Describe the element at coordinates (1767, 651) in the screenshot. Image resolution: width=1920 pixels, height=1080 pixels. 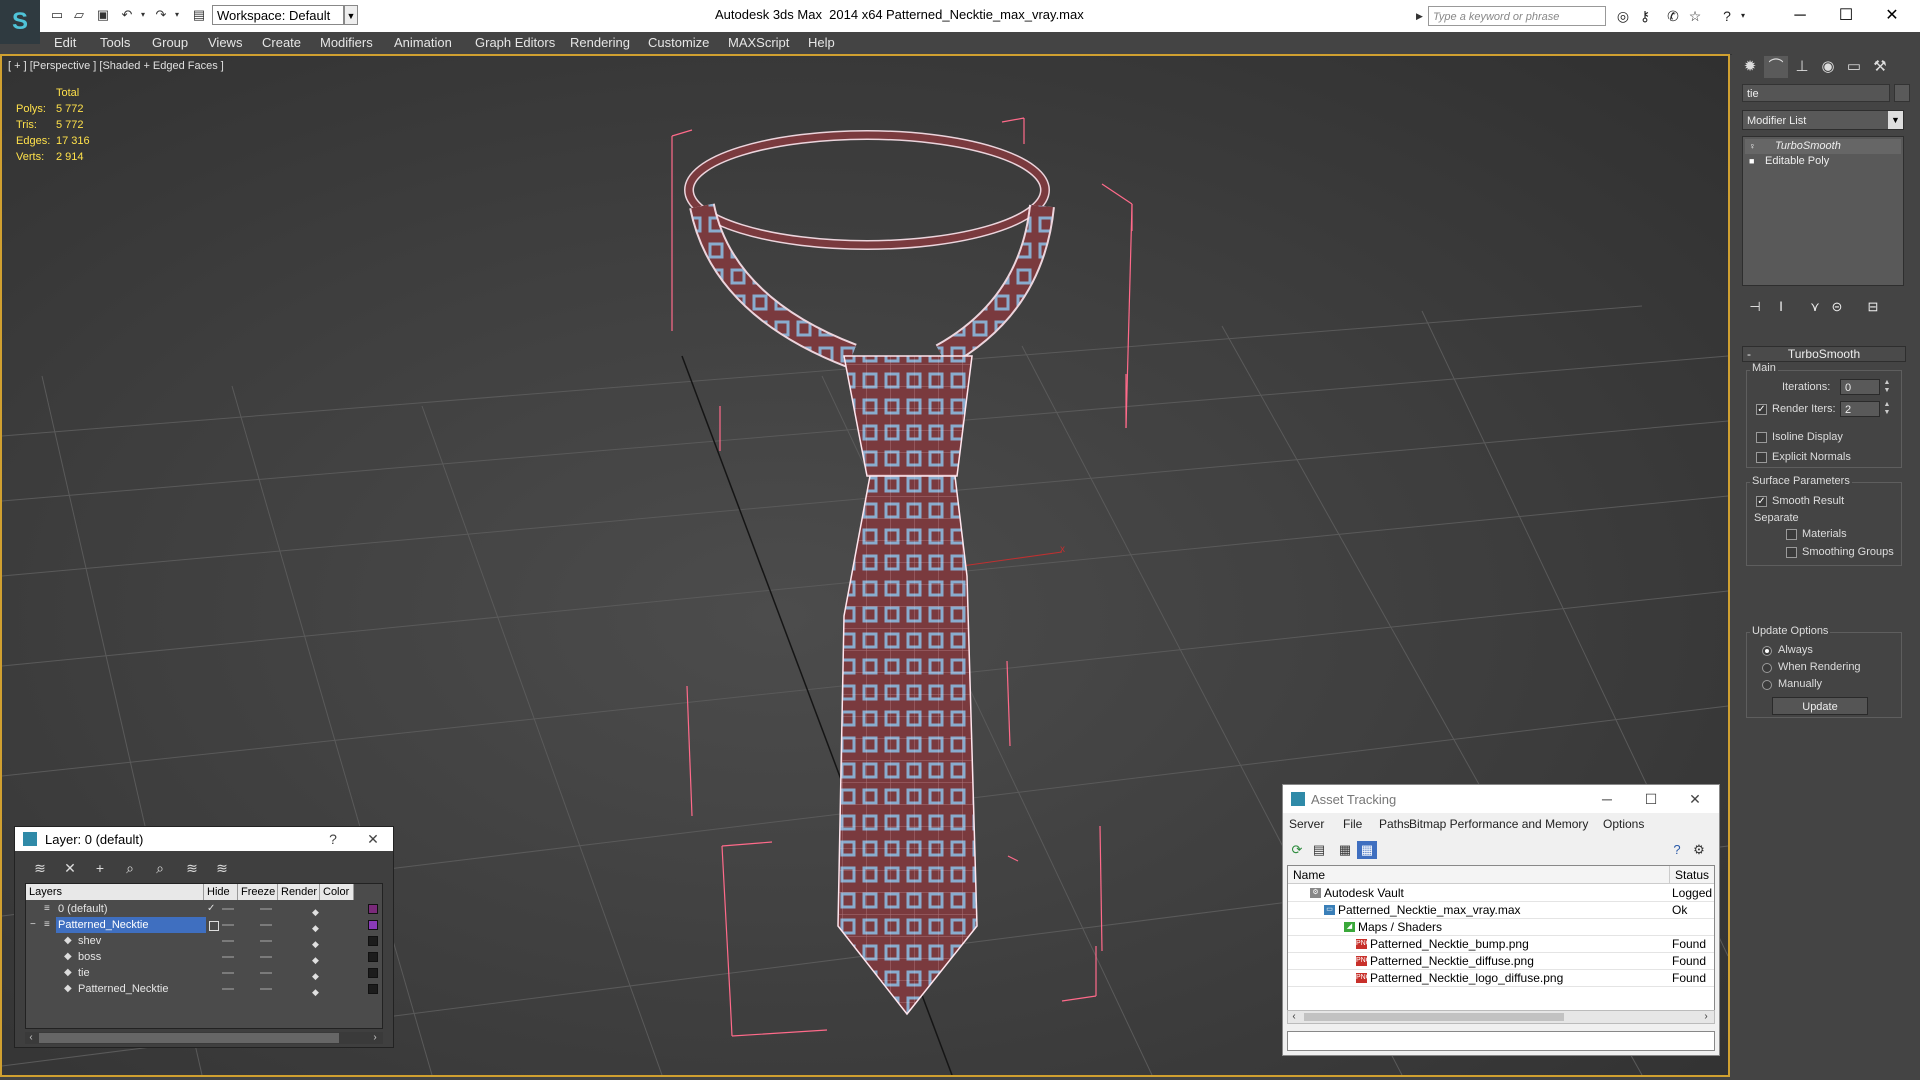
I see `update-always-radio` at that location.